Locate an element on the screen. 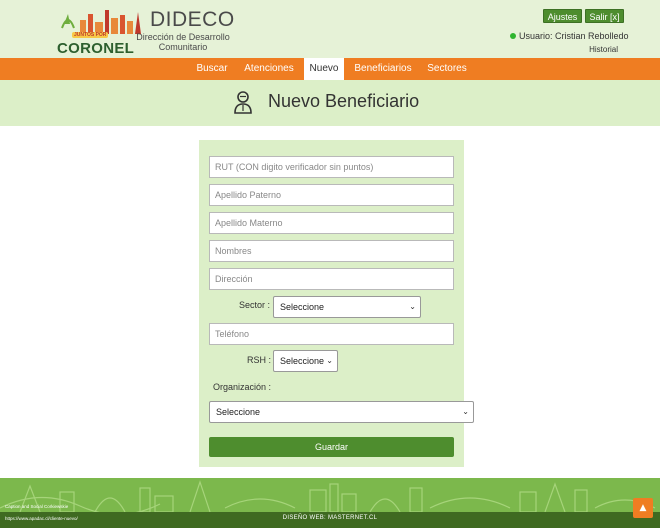 The height and width of the screenshot is (528, 660). sector-selected-value: Seleccione is located at coordinates (302, 307).